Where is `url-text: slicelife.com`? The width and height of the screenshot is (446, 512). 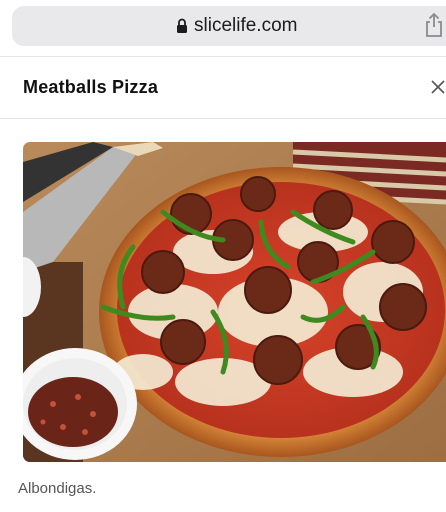
url-text: slicelife.com is located at coordinates (246, 25).